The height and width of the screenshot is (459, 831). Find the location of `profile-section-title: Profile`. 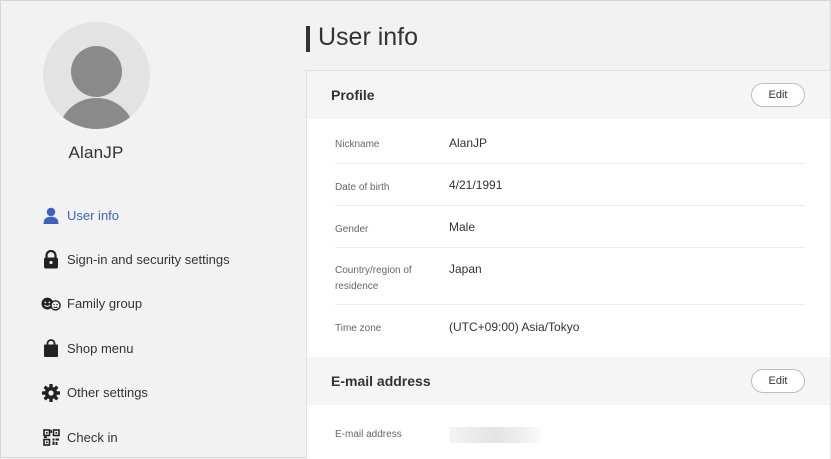

profile-section-title: Profile is located at coordinates (353, 95).